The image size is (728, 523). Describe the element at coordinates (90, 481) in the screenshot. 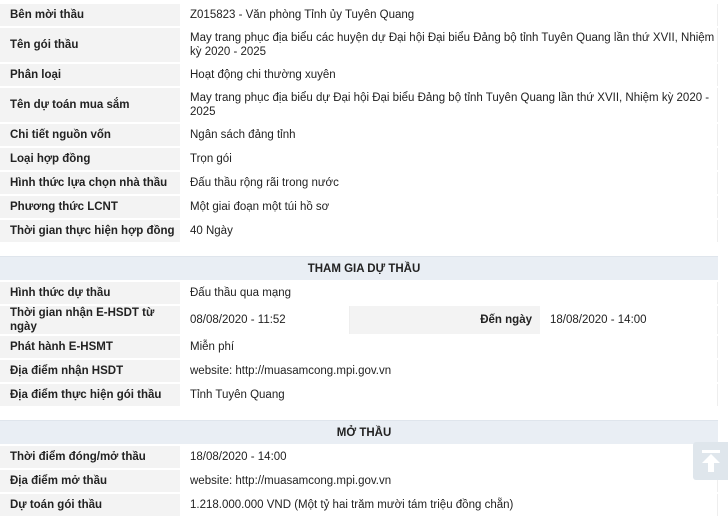

I see `label: Địa điểm mở thầu` at that location.